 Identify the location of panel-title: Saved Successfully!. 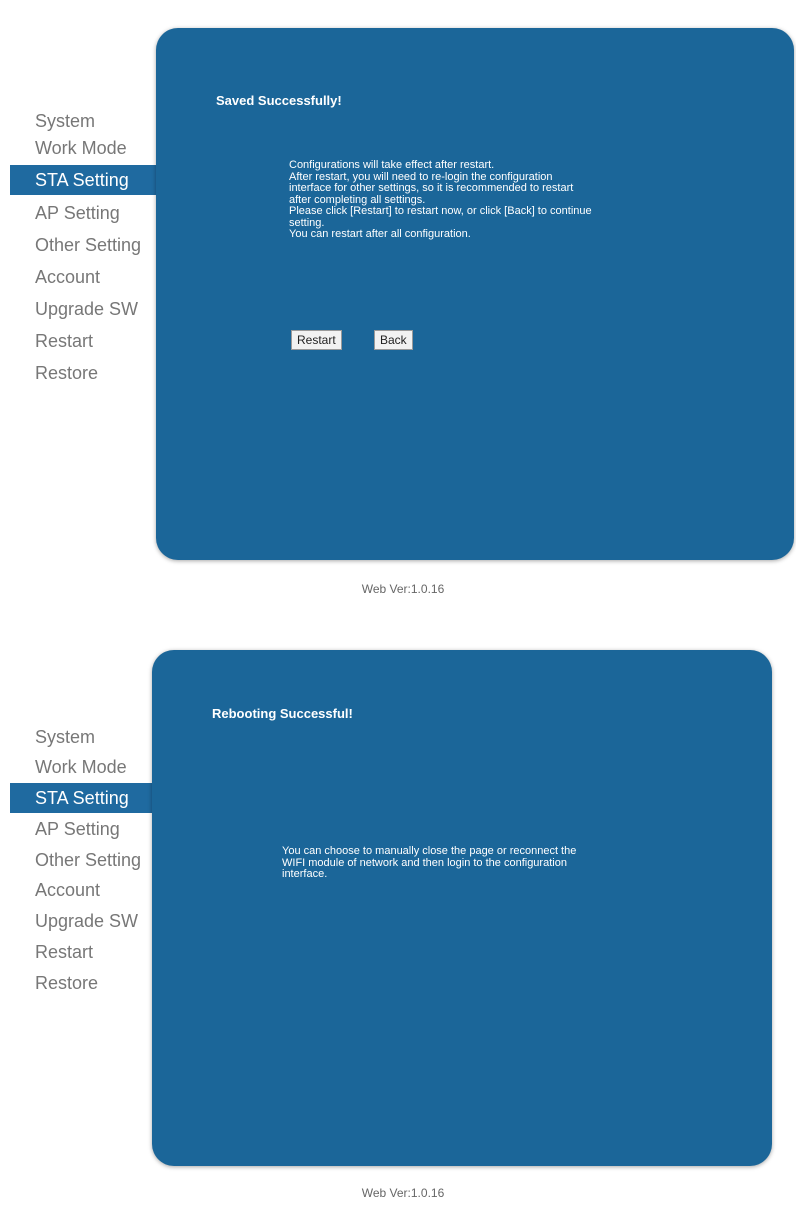
(279, 100).